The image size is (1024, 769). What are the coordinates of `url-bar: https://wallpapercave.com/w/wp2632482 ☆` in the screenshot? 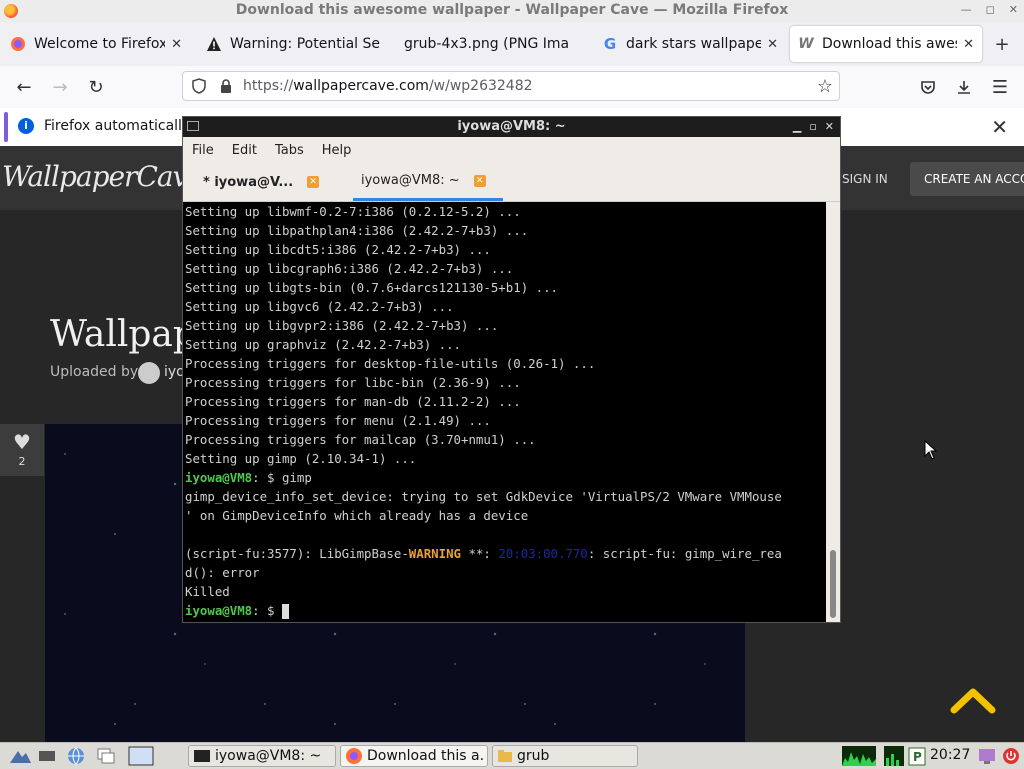 It's located at (511, 86).